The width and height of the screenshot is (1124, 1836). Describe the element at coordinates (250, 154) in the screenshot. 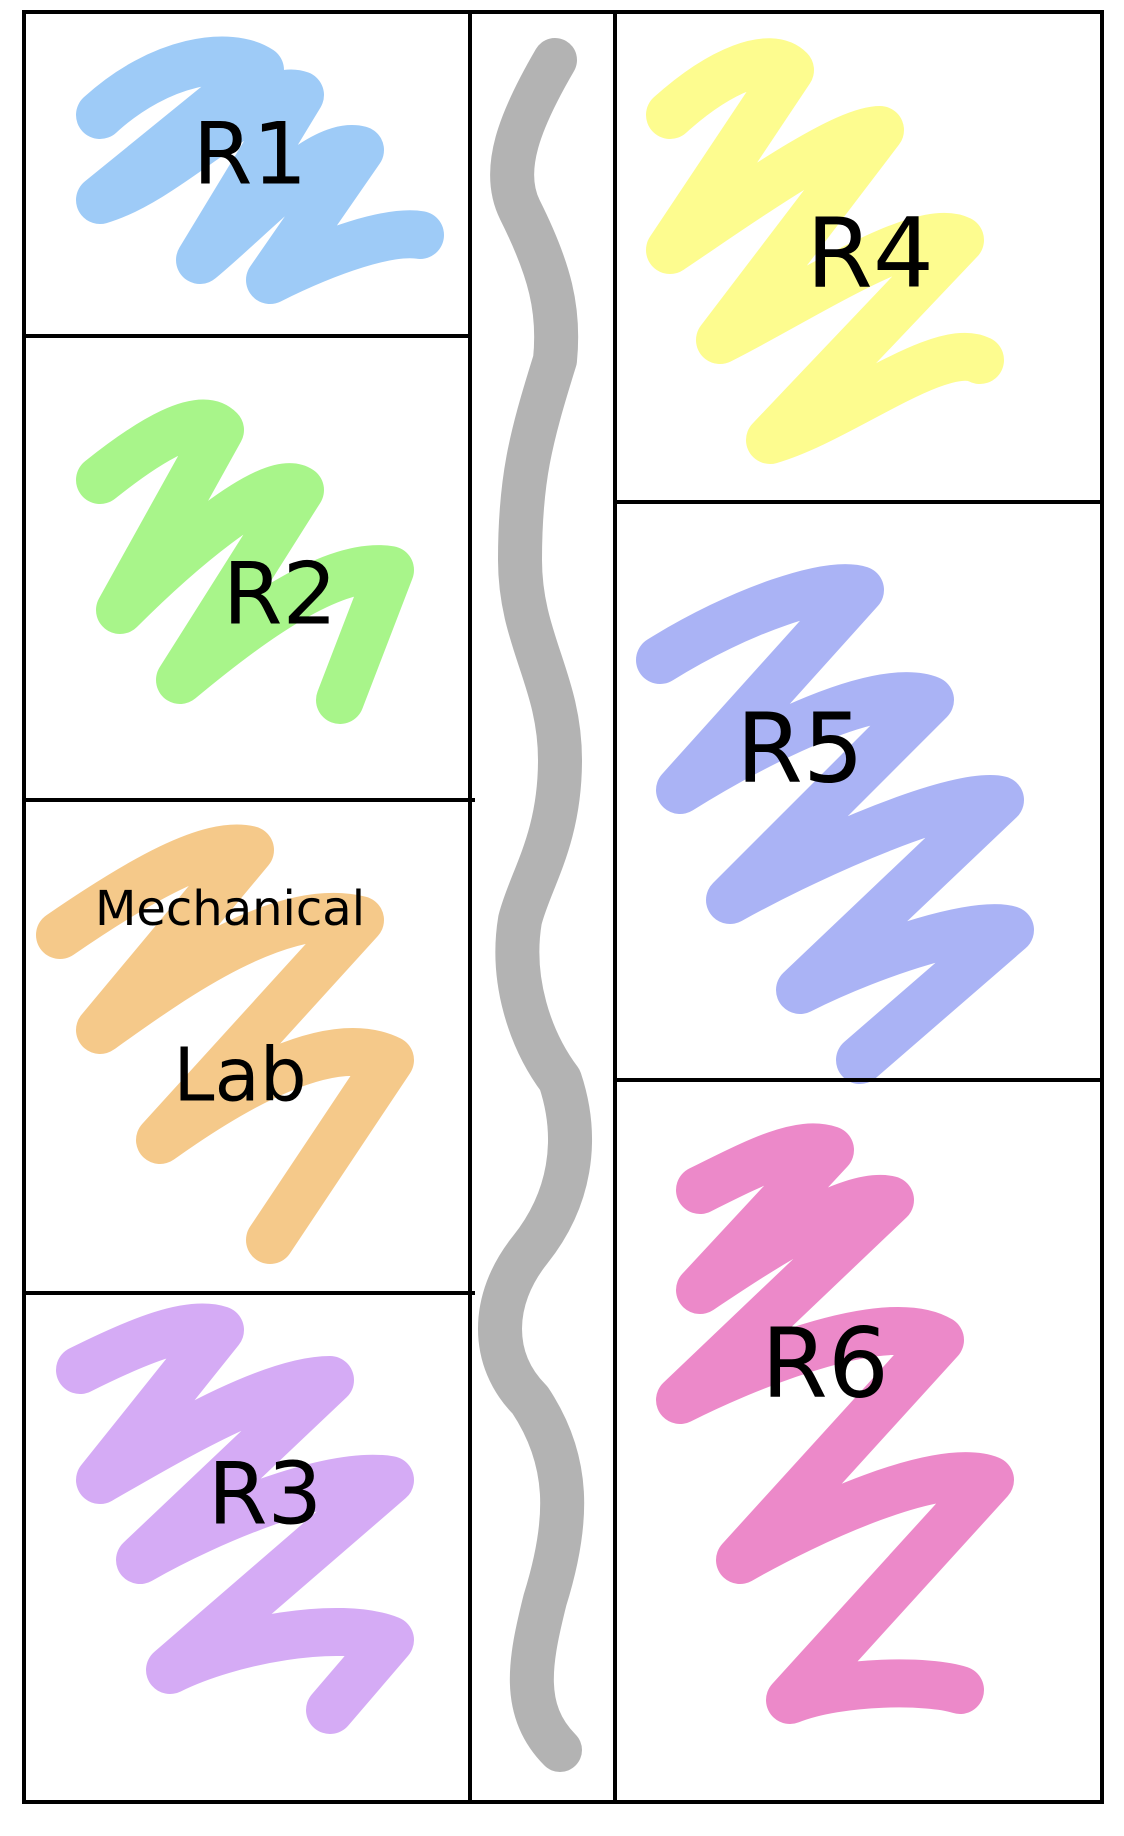

I see `room-label-r1: R1` at that location.